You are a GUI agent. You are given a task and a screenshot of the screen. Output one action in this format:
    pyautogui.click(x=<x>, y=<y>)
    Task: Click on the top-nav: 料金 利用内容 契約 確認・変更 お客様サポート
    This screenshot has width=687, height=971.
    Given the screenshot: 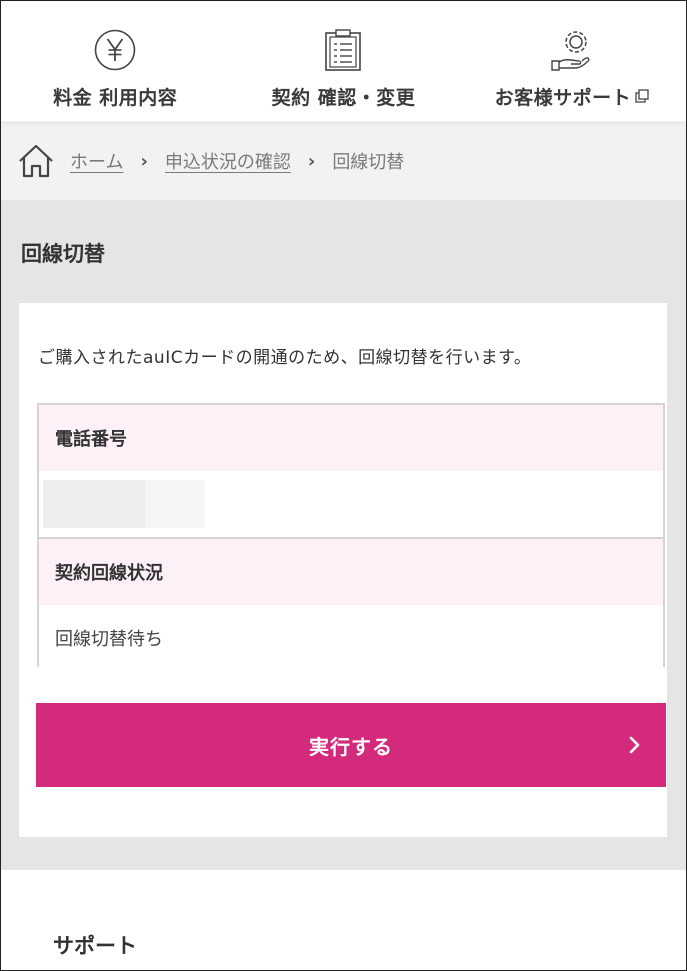 What is the action you would take?
    pyautogui.click(x=343, y=61)
    